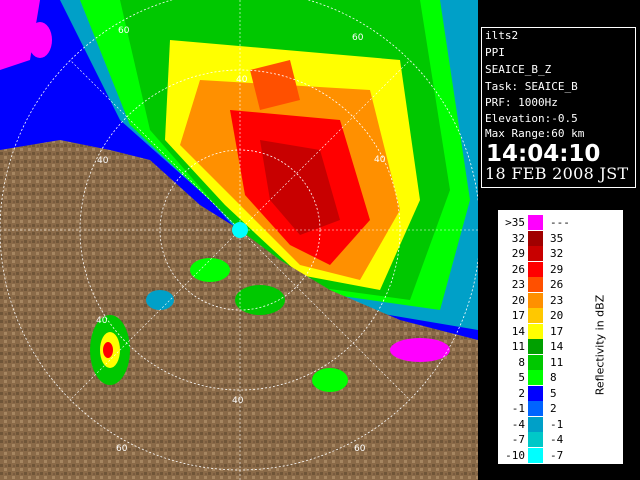  Describe the element at coordinates (547, 377) in the screenshot. I see `legend-row: 58` at that location.